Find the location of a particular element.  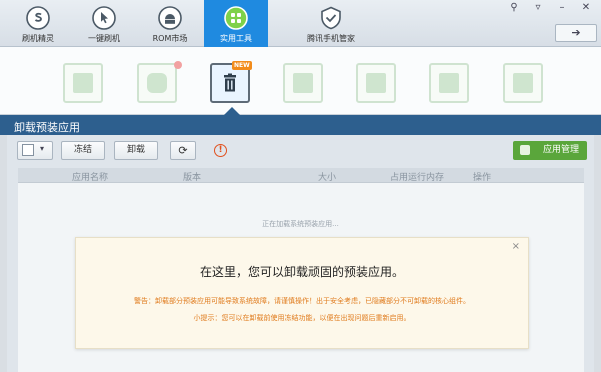

nav-item-one-key-flash: 一键刷机 is located at coordinates (104, 23).